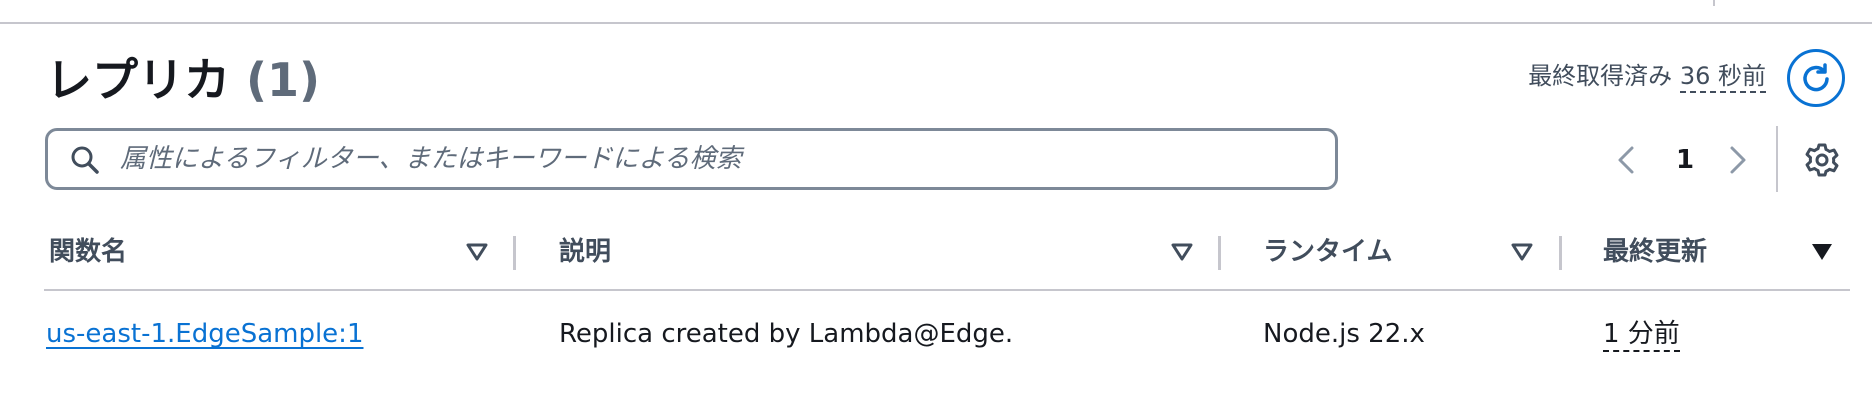 Image resolution: width=1872 pixels, height=412 pixels. I want to click on gear-icon, so click(1822, 160).